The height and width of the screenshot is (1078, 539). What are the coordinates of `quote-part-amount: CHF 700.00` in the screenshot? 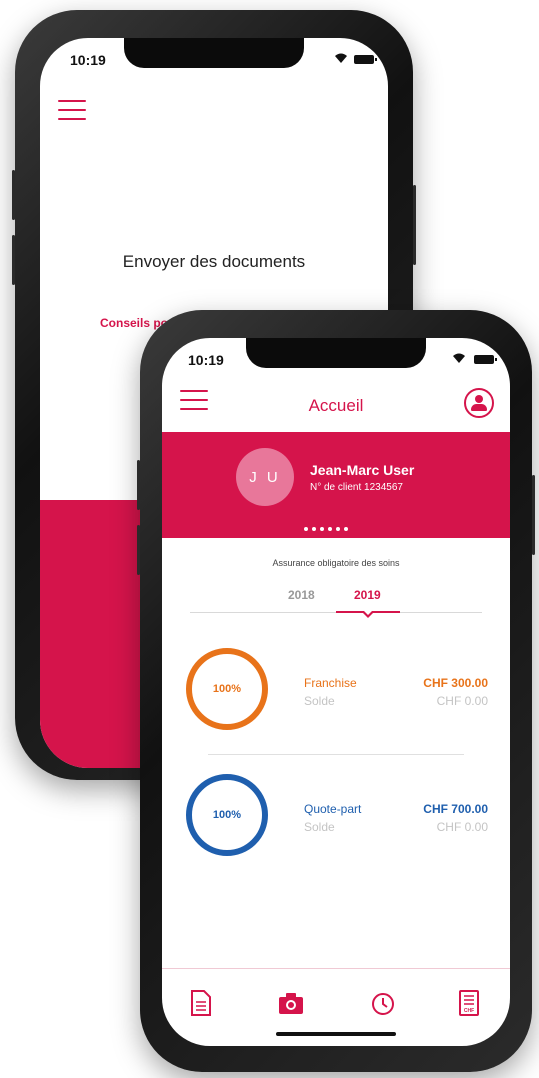 It's located at (455, 809).